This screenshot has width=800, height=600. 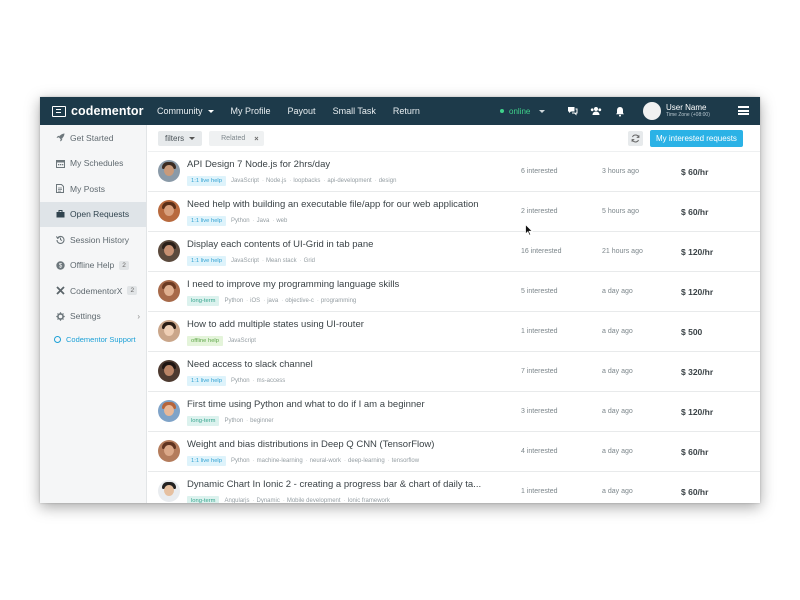 What do you see at coordinates (366, 461) in the screenshot?
I see `tag: deep-learning` at bounding box center [366, 461].